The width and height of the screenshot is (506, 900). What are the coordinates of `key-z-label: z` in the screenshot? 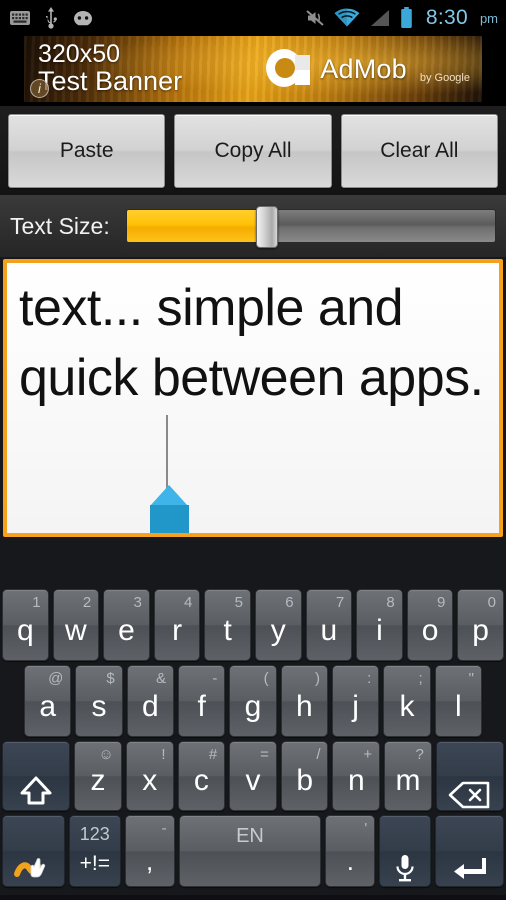 It's located at (98, 780).